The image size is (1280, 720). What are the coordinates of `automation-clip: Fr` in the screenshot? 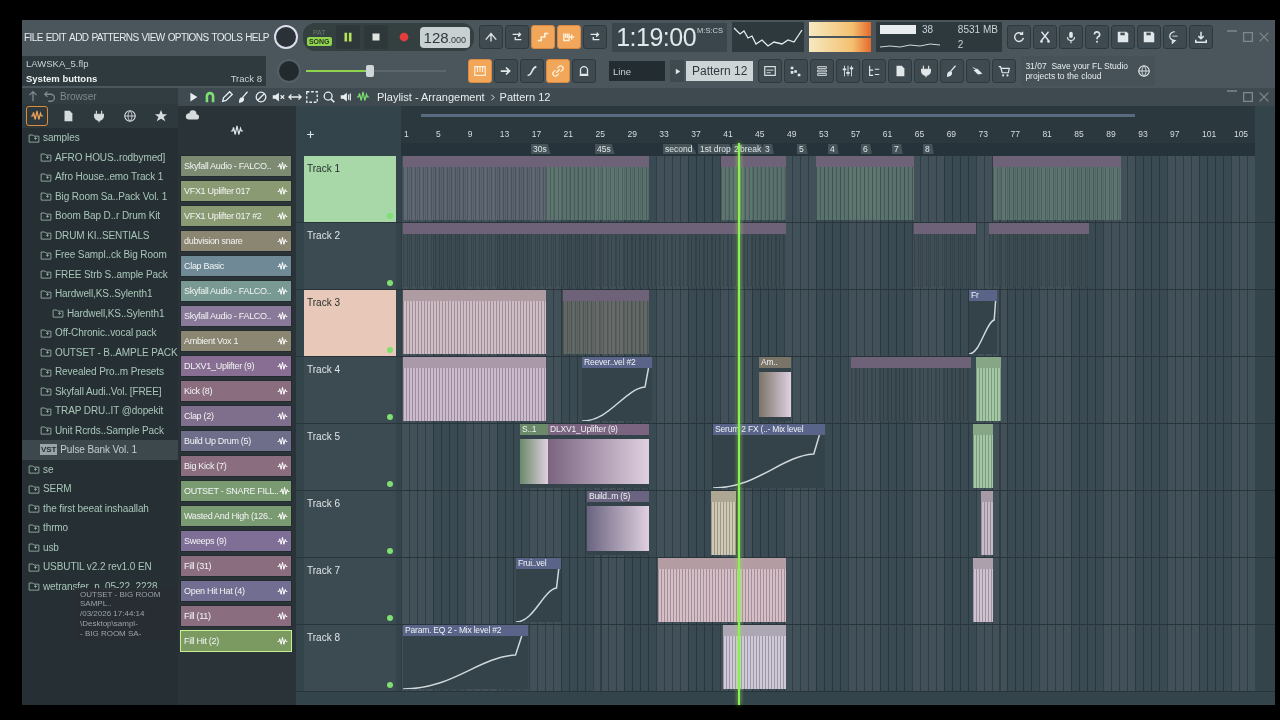 It's located at (983, 322).